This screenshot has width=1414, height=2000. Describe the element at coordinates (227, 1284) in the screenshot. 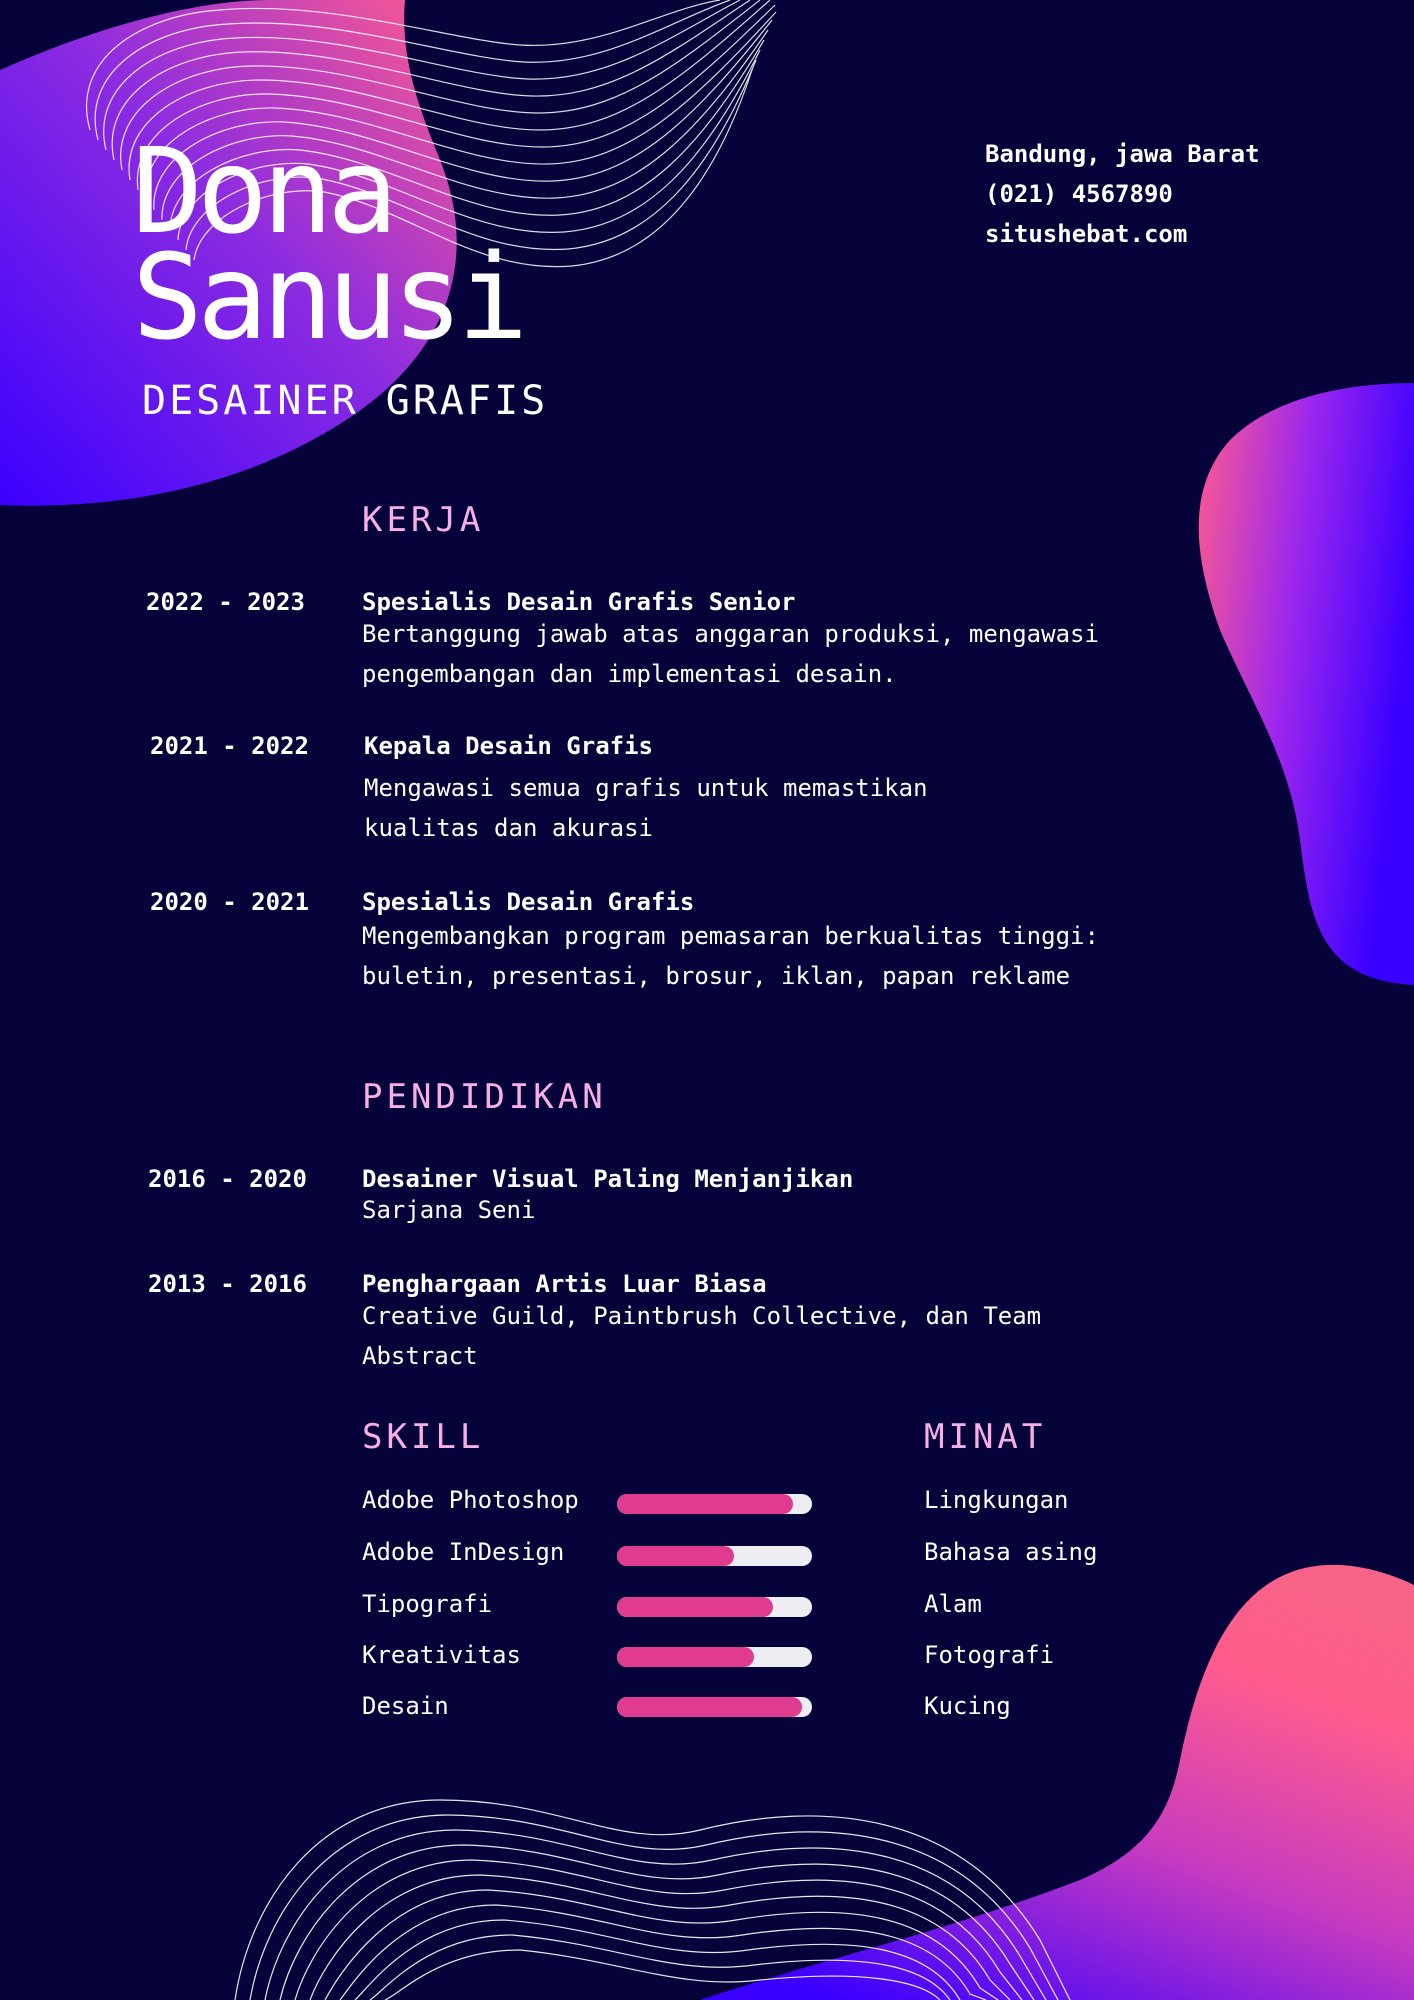

I see `education-years: 2013 - 2016` at that location.